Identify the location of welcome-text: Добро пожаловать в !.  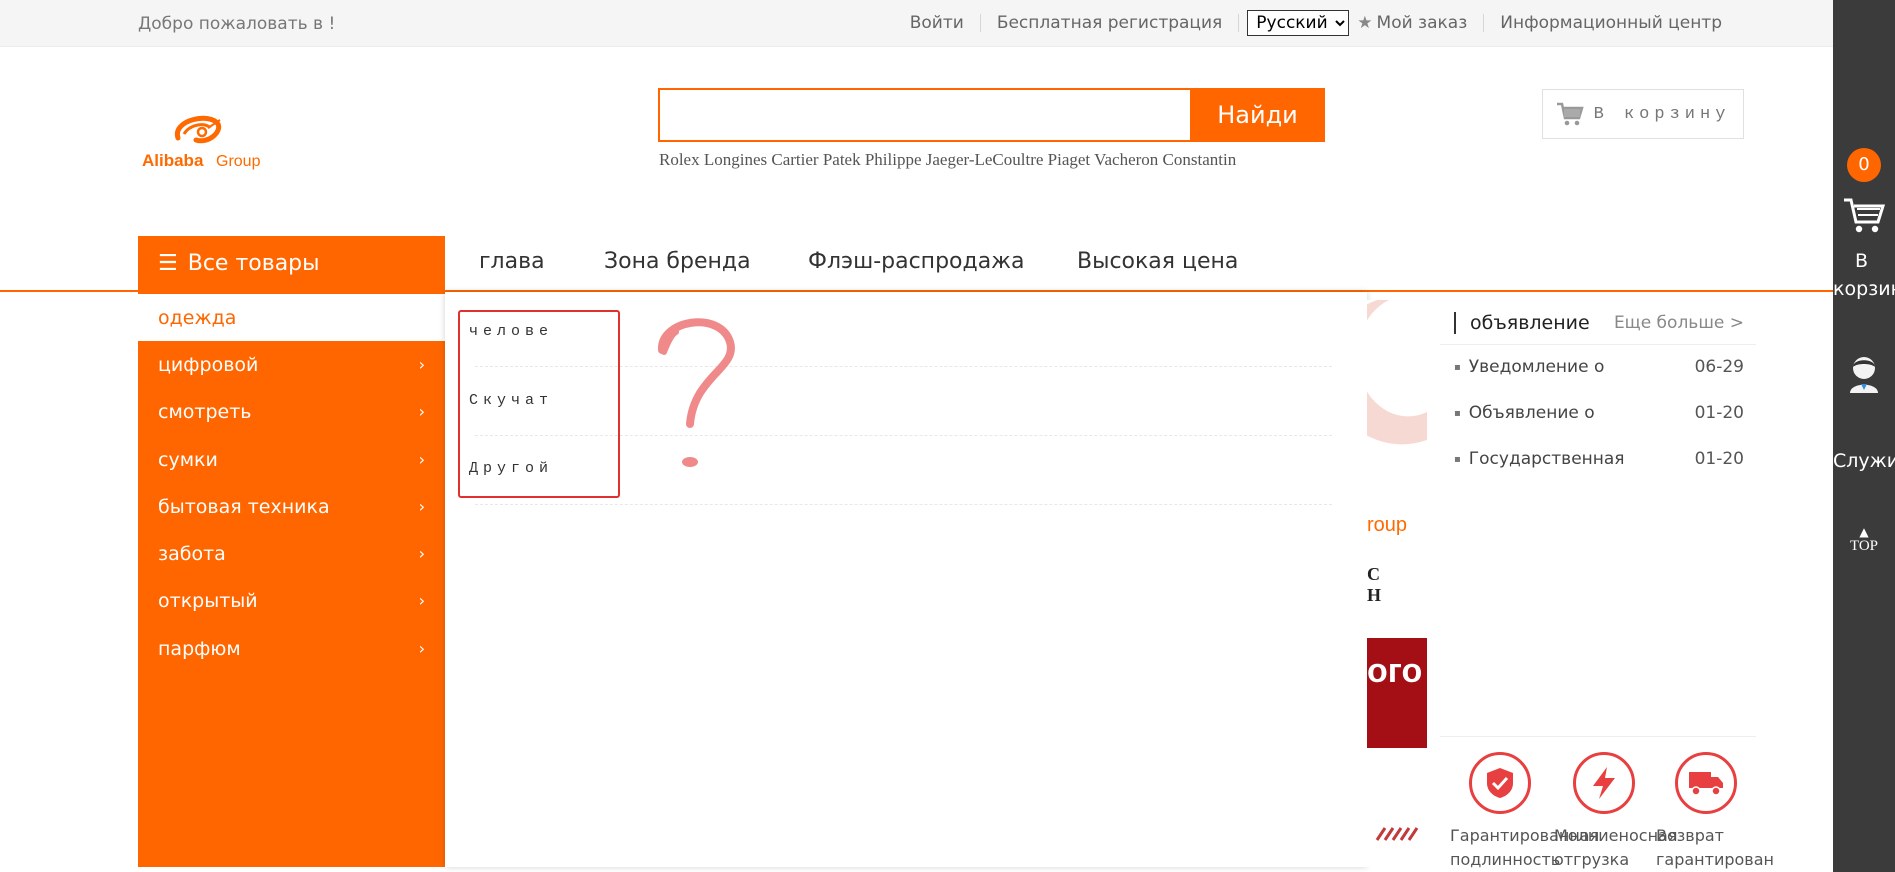
(237, 24).